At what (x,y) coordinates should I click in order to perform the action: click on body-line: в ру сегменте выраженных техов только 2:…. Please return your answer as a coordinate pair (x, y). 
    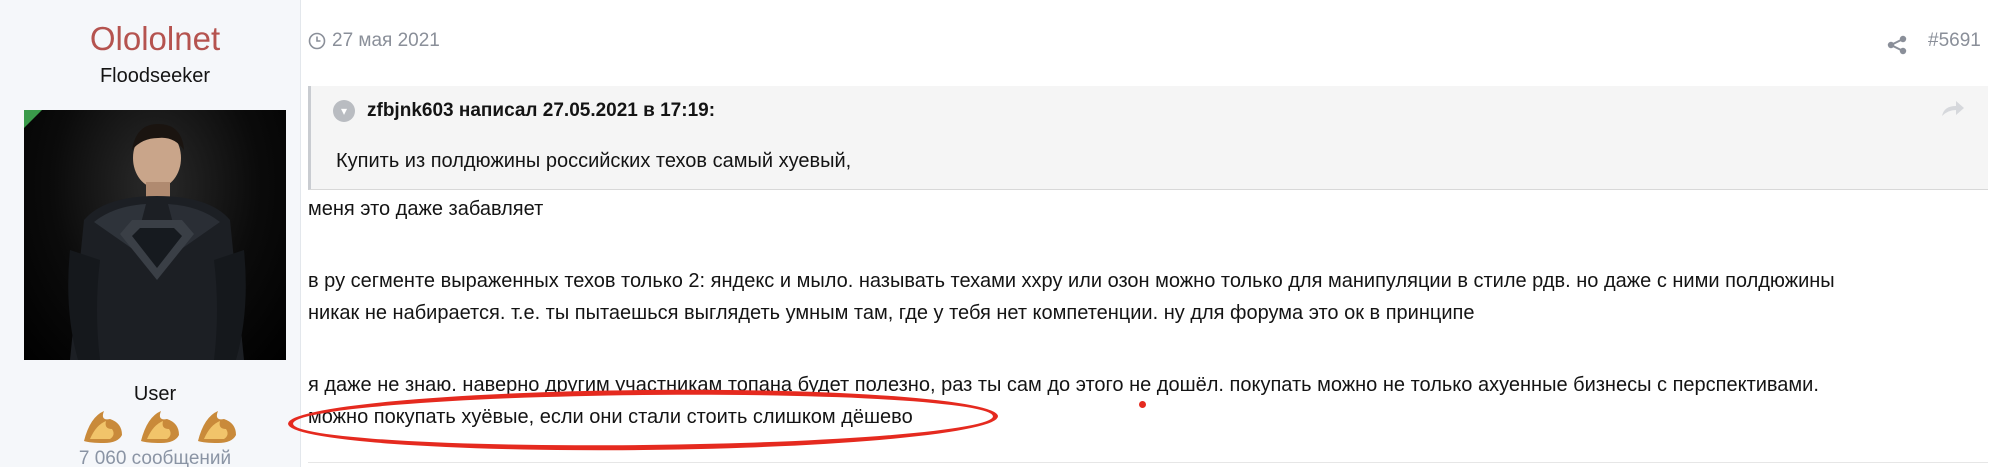
    Looking at the image, I should click on (1071, 281).